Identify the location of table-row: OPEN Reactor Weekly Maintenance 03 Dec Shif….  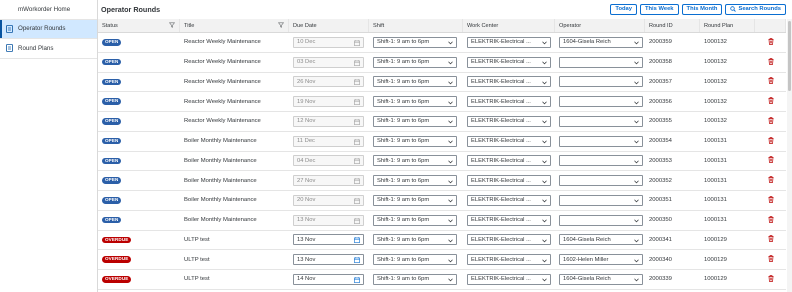
(442, 63).